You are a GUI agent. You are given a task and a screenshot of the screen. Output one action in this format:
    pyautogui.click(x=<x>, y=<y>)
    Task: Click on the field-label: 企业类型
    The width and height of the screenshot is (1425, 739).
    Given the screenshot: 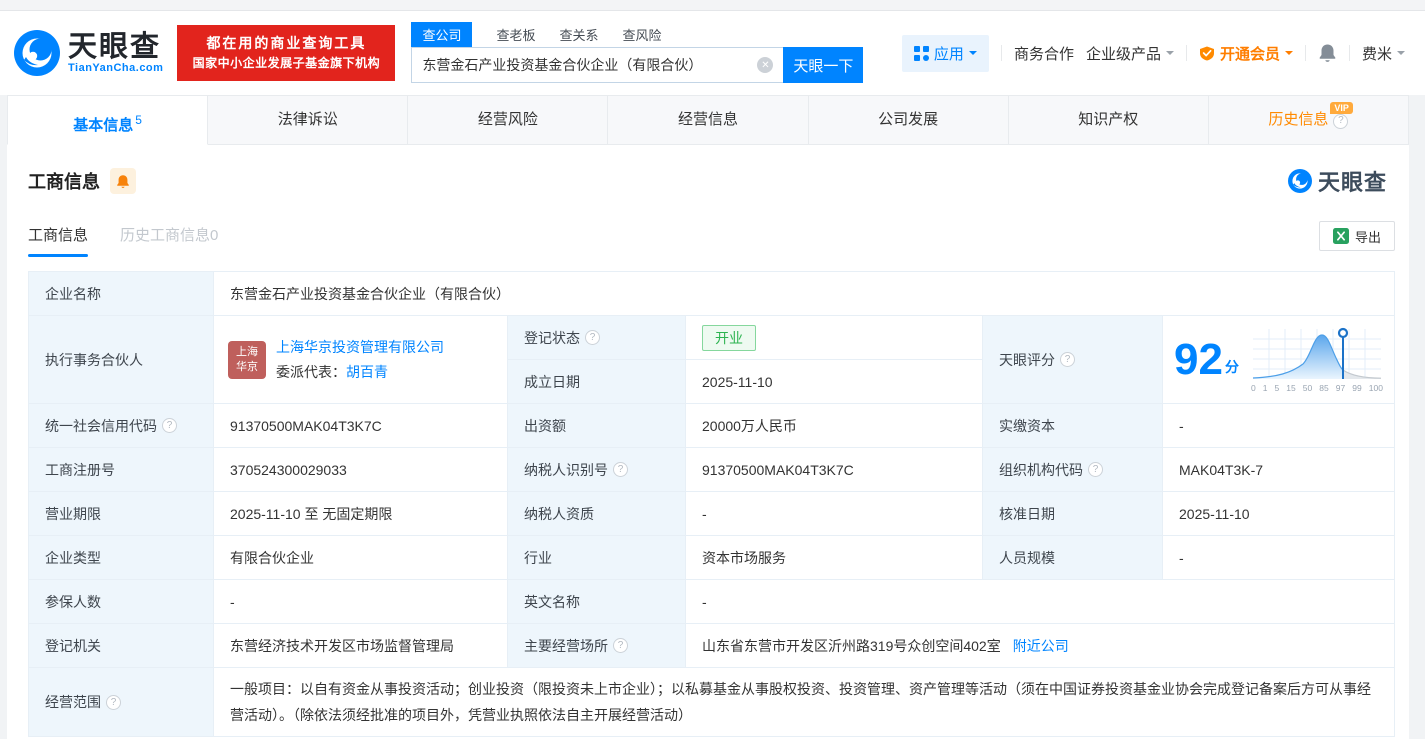 What is the action you would take?
    pyautogui.click(x=121, y=558)
    